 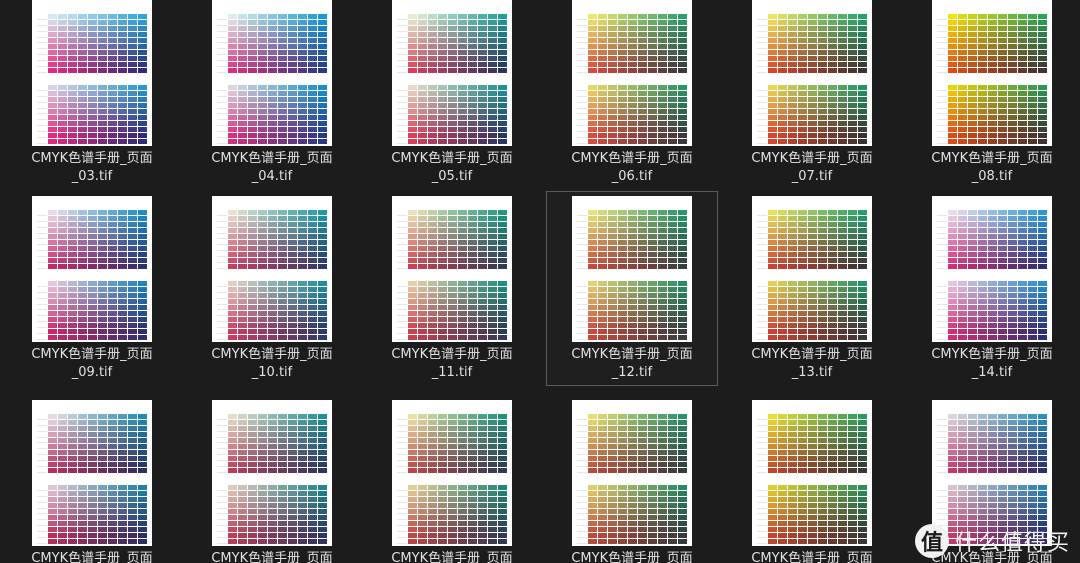 I want to click on file-item: CMYK色谱手册_页面 _07.tif, so click(x=812, y=95).